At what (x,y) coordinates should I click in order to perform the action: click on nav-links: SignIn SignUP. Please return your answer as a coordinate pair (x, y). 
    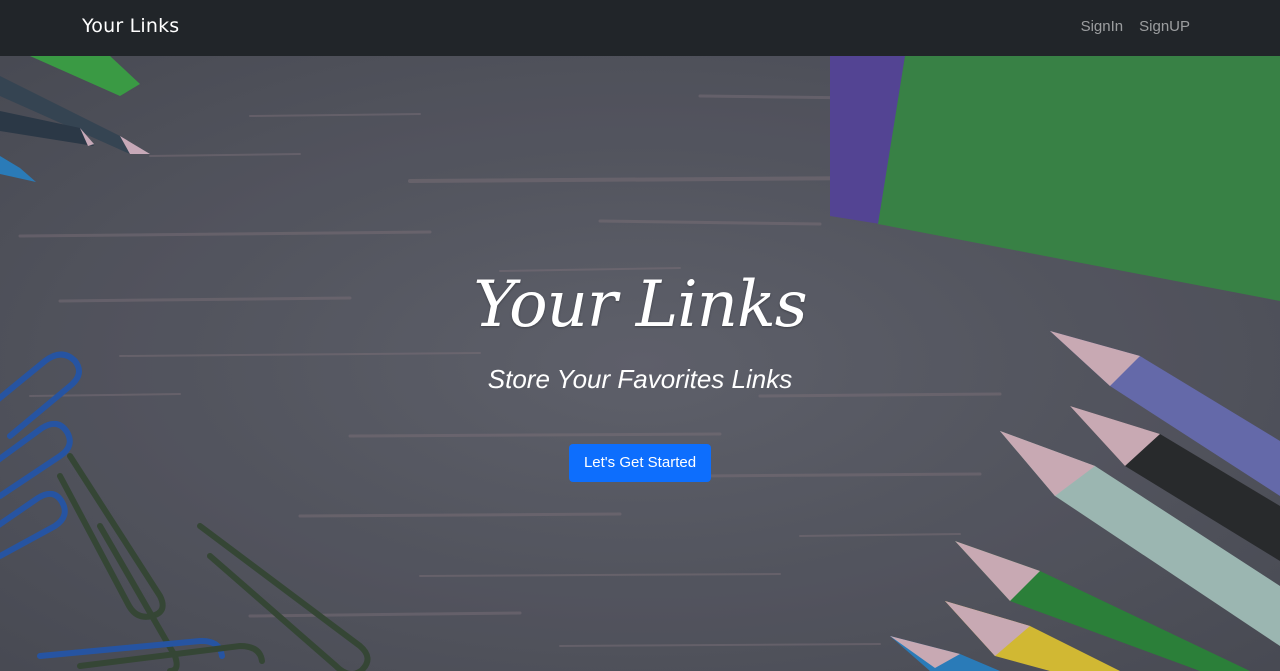
    Looking at the image, I should click on (1135, 26).